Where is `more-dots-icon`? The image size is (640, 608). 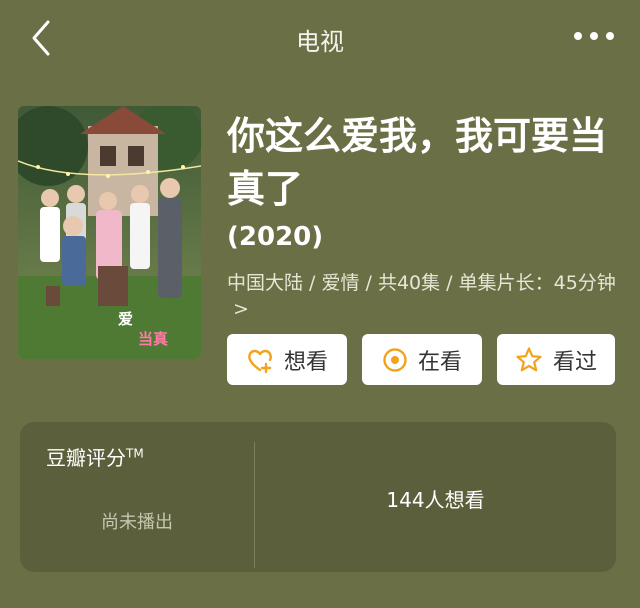
more-dots-icon is located at coordinates (594, 36).